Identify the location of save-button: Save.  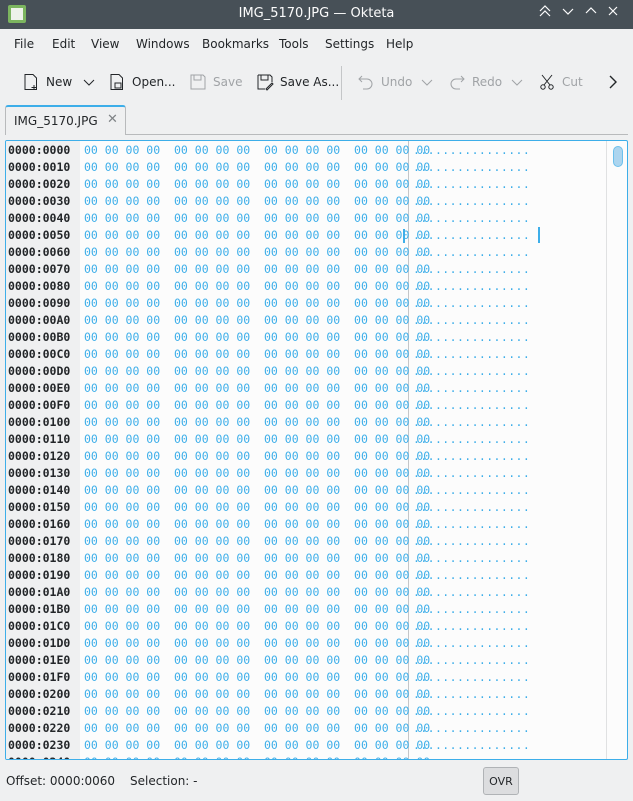
(215, 82).